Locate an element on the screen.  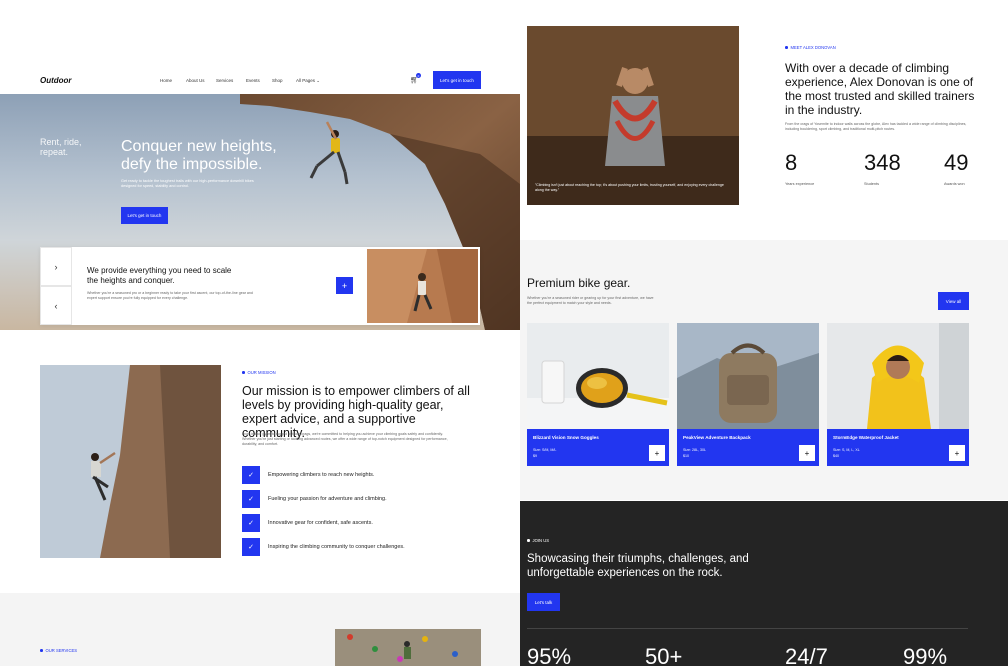
chevron-down-icon: ⌄ is located at coordinates (318, 80).